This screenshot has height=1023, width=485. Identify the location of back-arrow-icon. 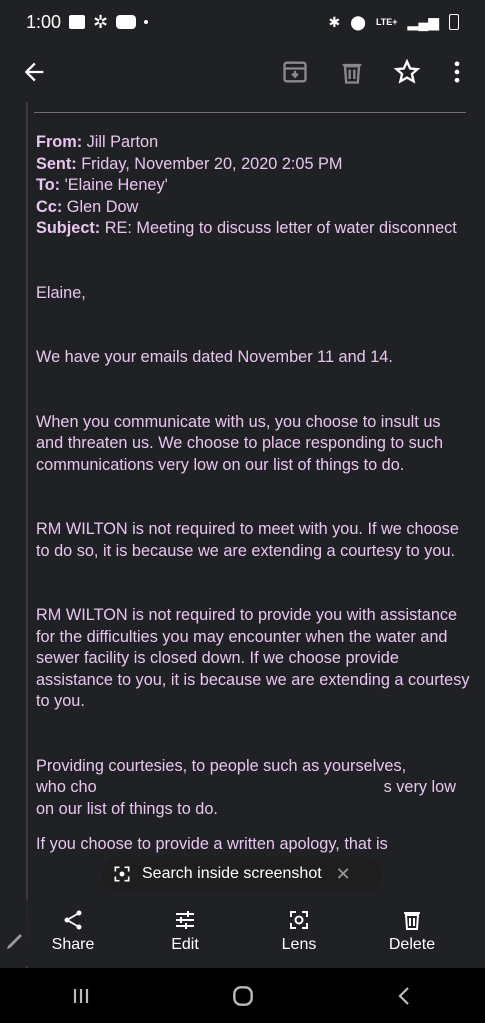
(34, 72).